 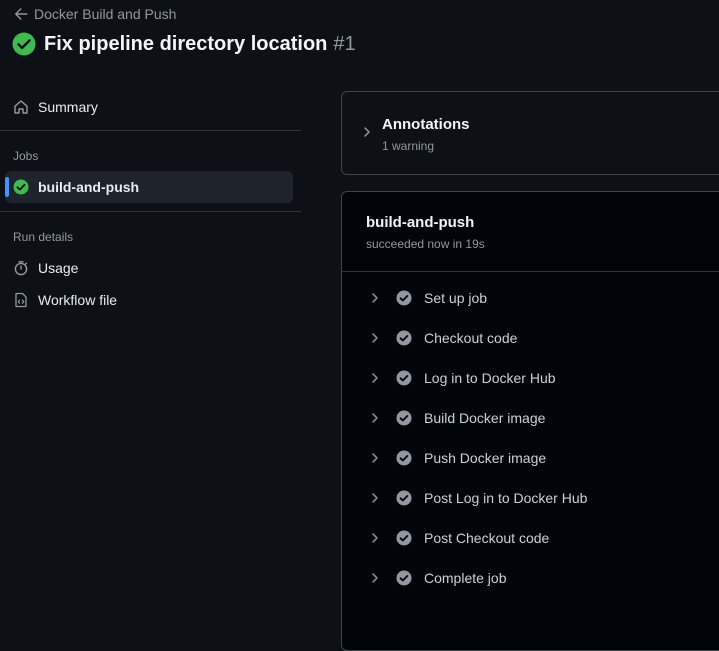 What do you see at coordinates (530, 133) in the screenshot?
I see `annotations-card: Annotations 1 warning` at bounding box center [530, 133].